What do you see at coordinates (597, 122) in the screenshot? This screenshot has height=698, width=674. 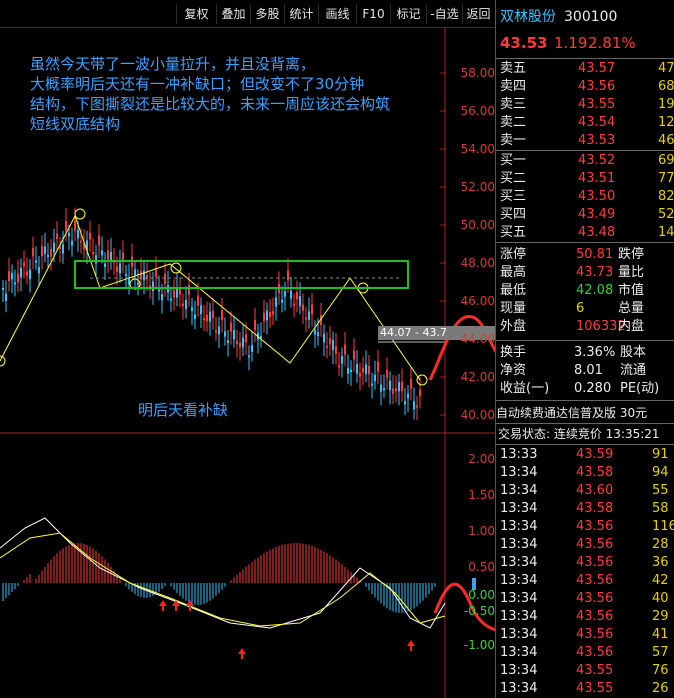 I see `ask-price: 43.54` at bounding box center [597, 122].